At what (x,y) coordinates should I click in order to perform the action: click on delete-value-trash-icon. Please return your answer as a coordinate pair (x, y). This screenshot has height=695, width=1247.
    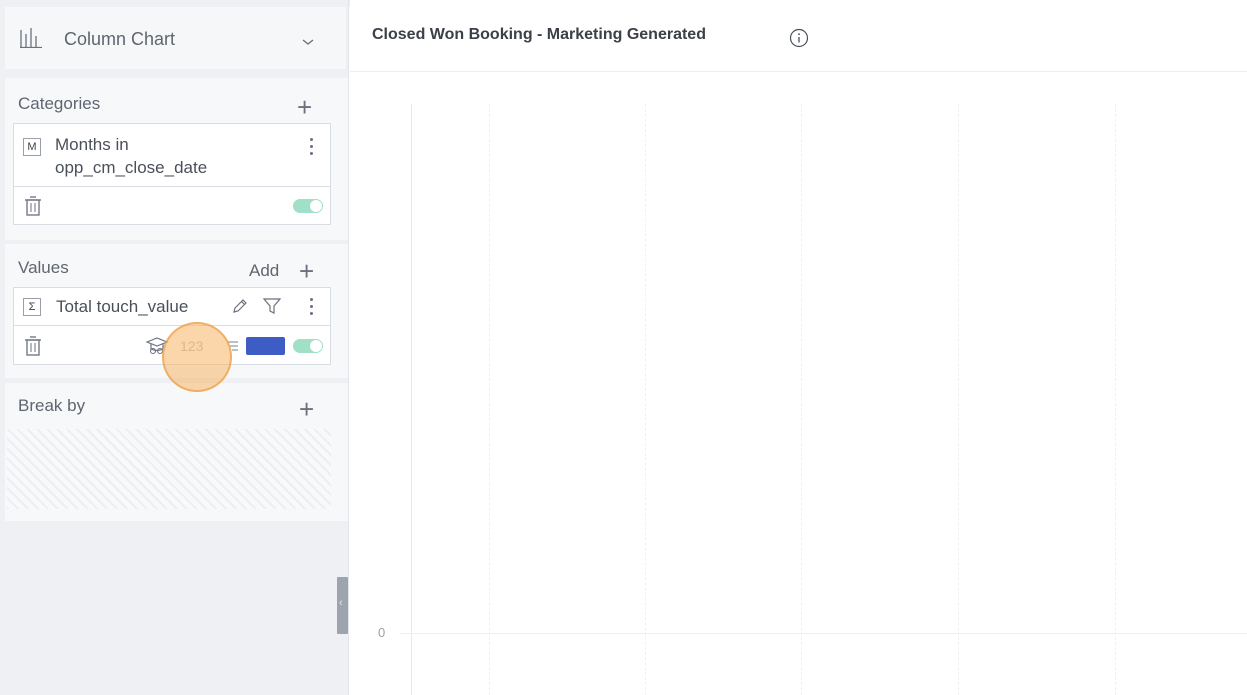
    Looking at the image, I should click on (33, 346).